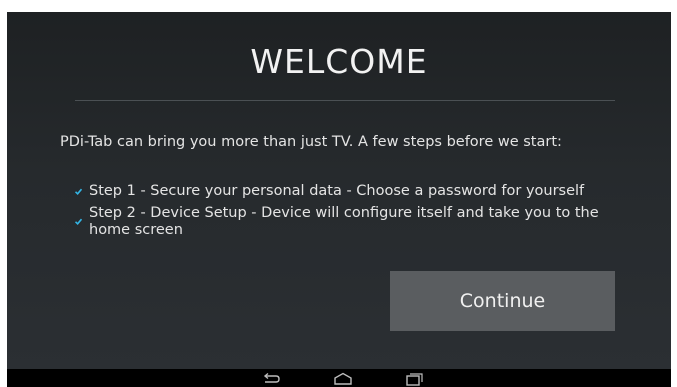 The width and height of the screenshot is (677, 387). I want to click on recent-apps-icon, so click(414, 379).